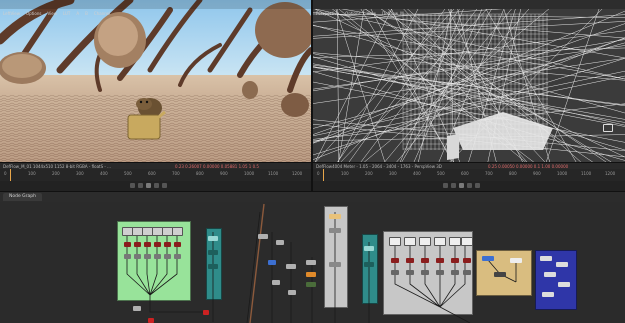 This screenshot has height=323, width=625. What do you see at coordinates (441, 173) in the screenshot?
I see `ruler-tick: 500` at bounding box center [441, 173].